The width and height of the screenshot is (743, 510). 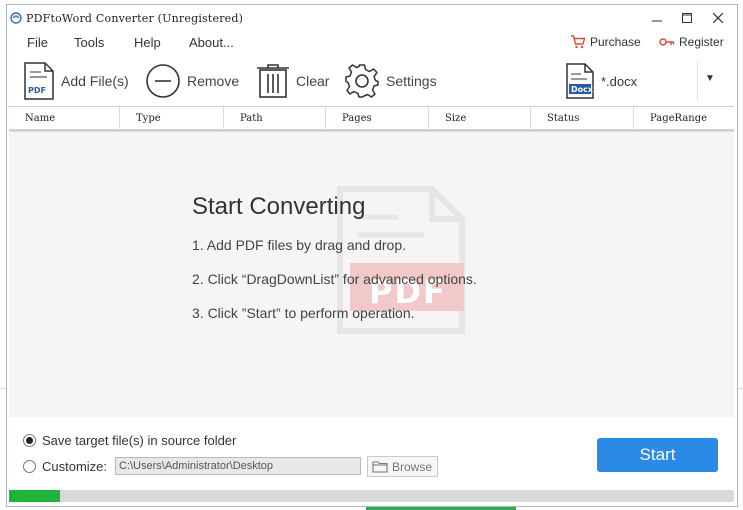 What do you see at coordinates (39, 81) in the screenshot?
I see `add-pdf-file-icon: PDF` at bounding box center [39, 81].